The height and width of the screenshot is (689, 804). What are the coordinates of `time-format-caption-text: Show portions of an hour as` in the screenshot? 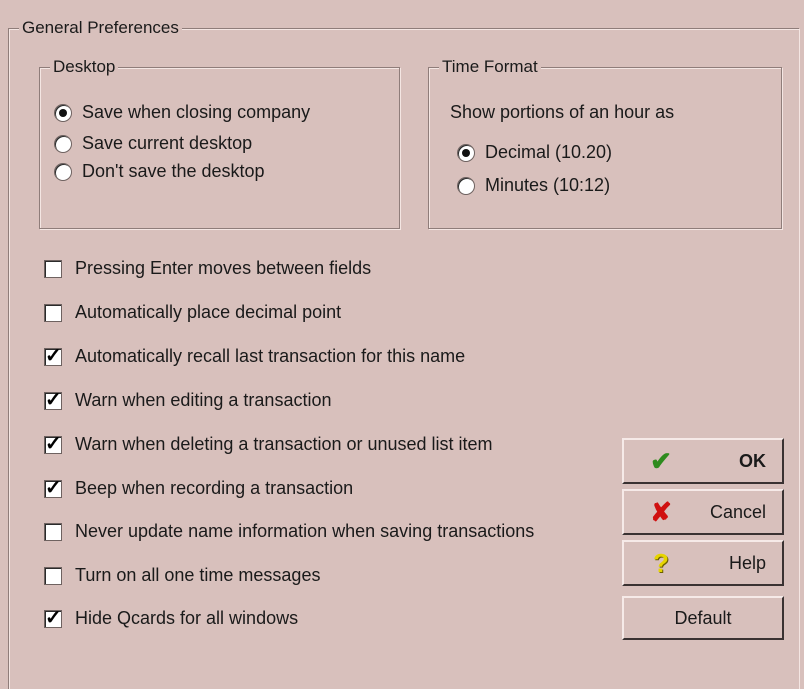 It's located at (562, 112).